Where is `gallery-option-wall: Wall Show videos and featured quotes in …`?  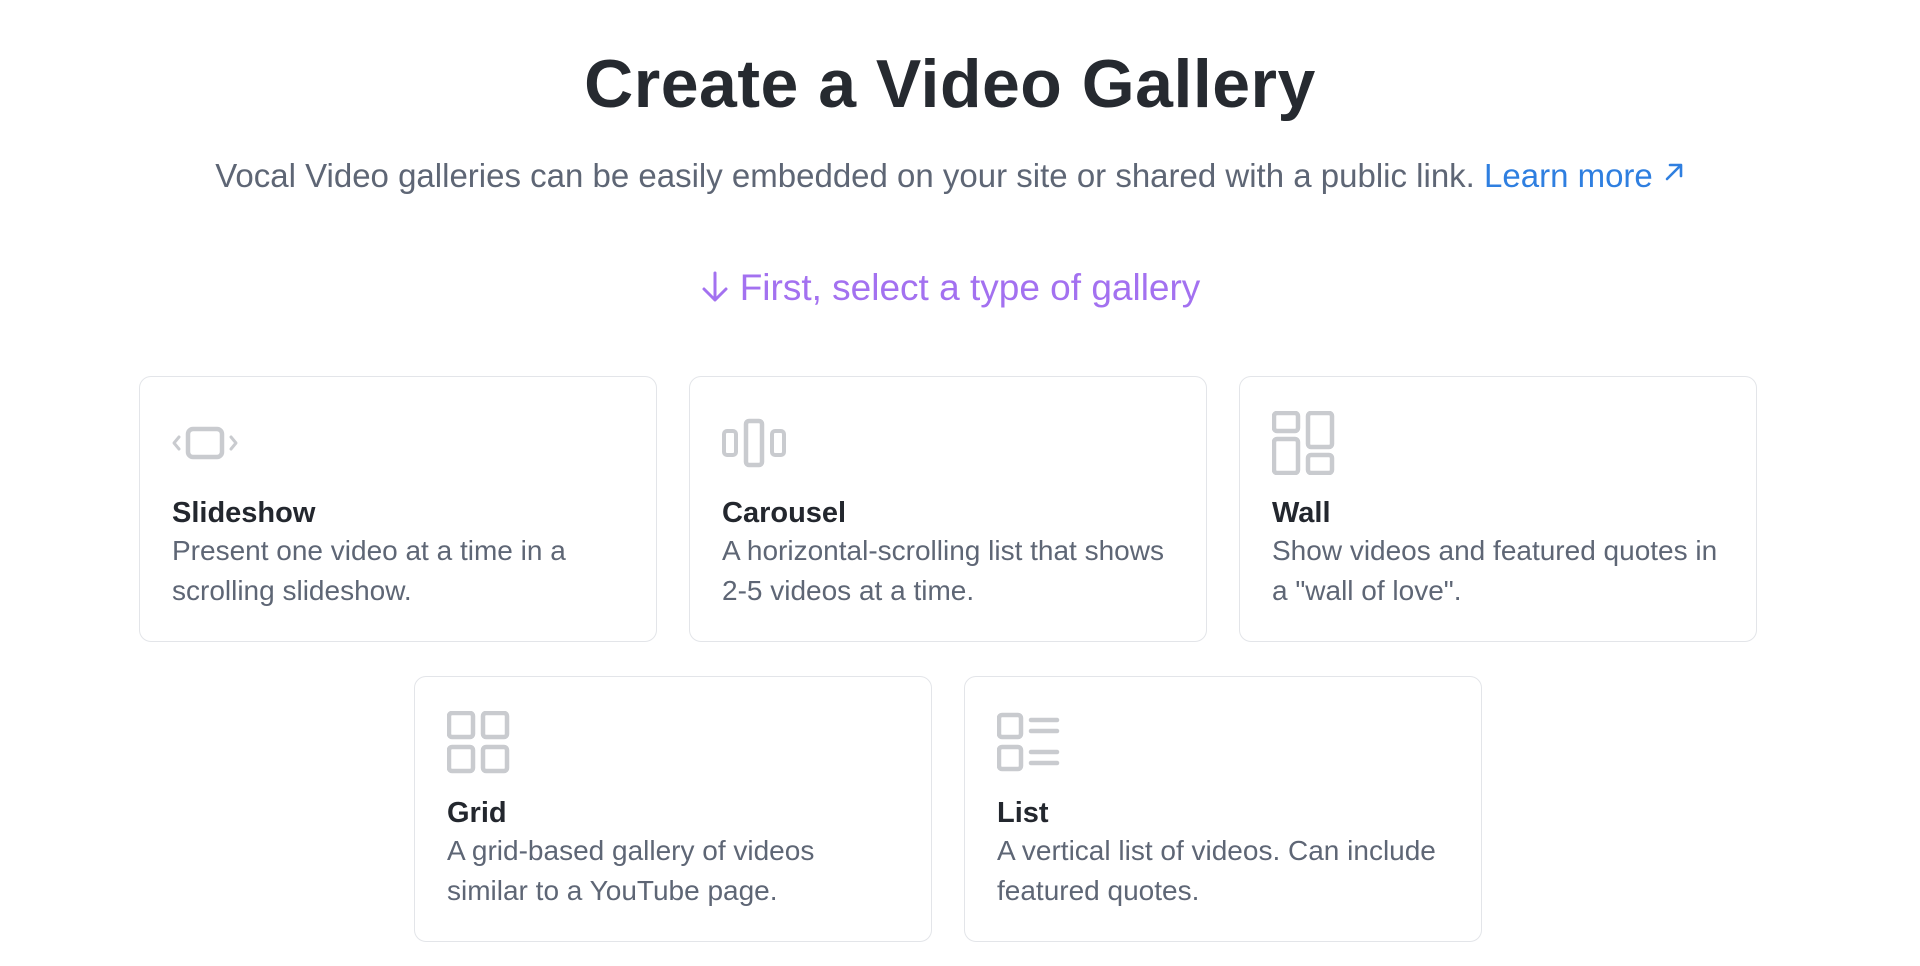
gallery-option-wall: Wall Show videos and featured quotes in … is located at coordinates (1498, 509).